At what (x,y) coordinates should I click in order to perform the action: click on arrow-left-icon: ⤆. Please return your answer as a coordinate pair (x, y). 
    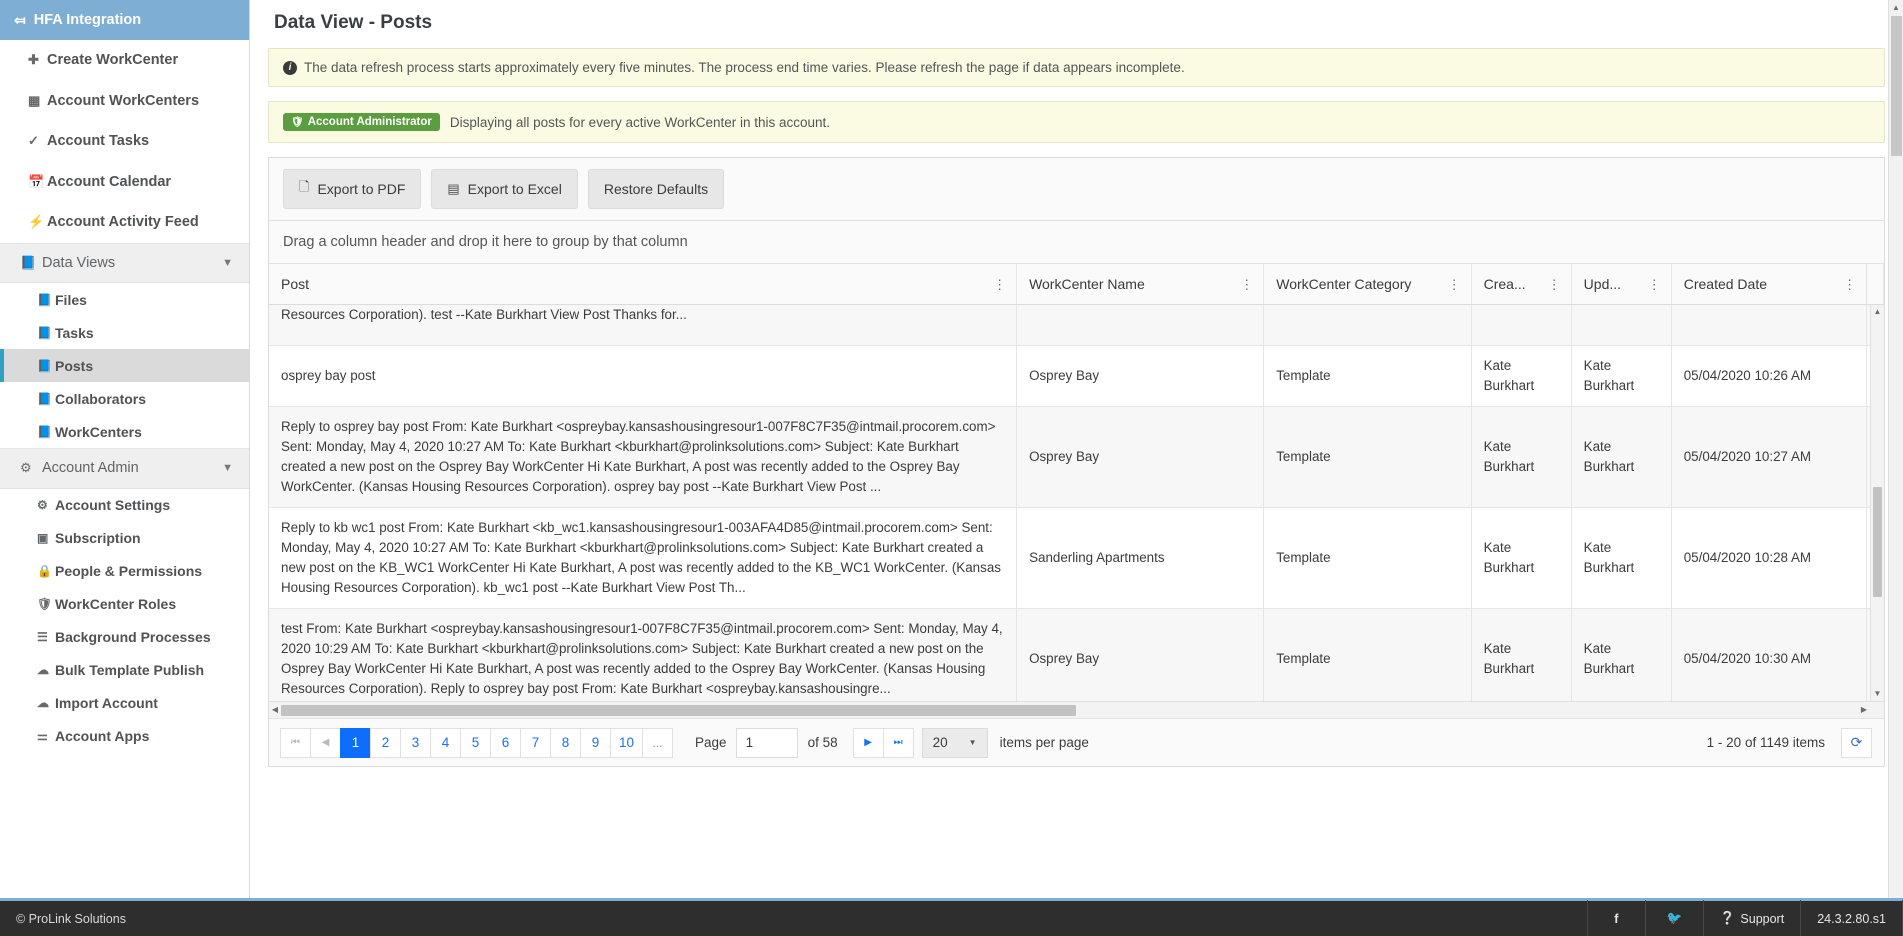
    Looking at the image, I should click on (20, 19).